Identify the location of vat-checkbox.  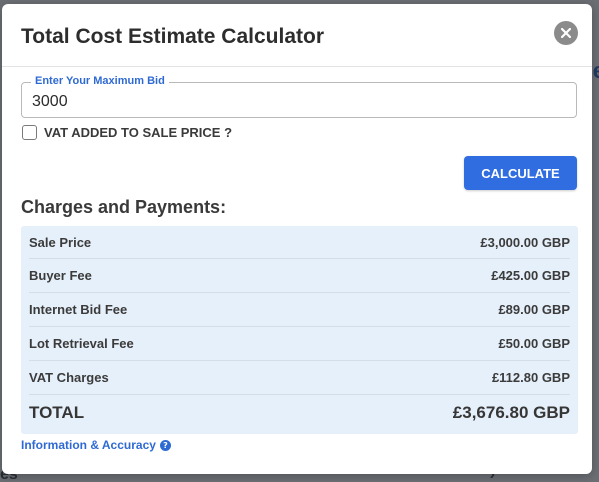
(29, 132).